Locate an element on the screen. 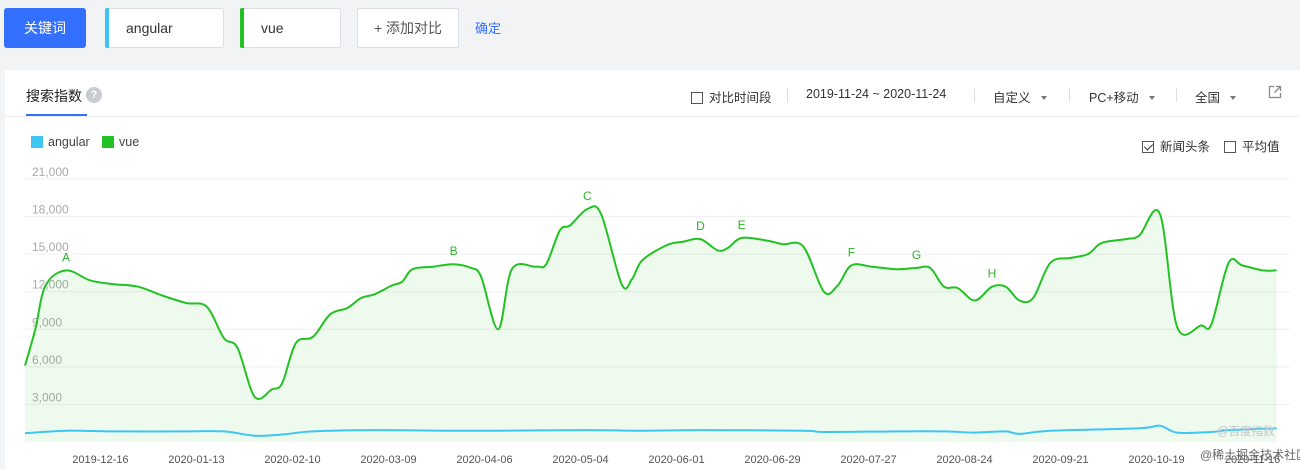 The image size is (1300, 469). confirm-link: 确定 is located at coordinates (488, 27).